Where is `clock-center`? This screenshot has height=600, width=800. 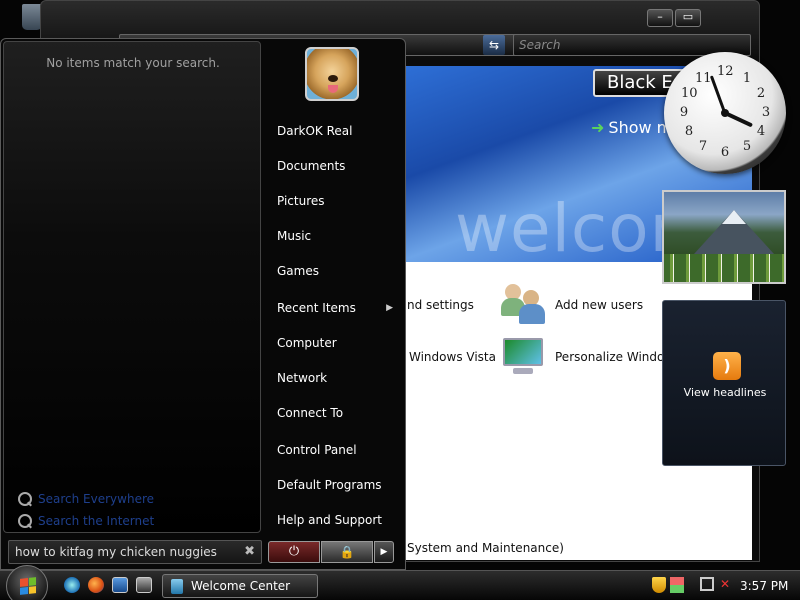 clock-center is located at coordinates (725, 113).